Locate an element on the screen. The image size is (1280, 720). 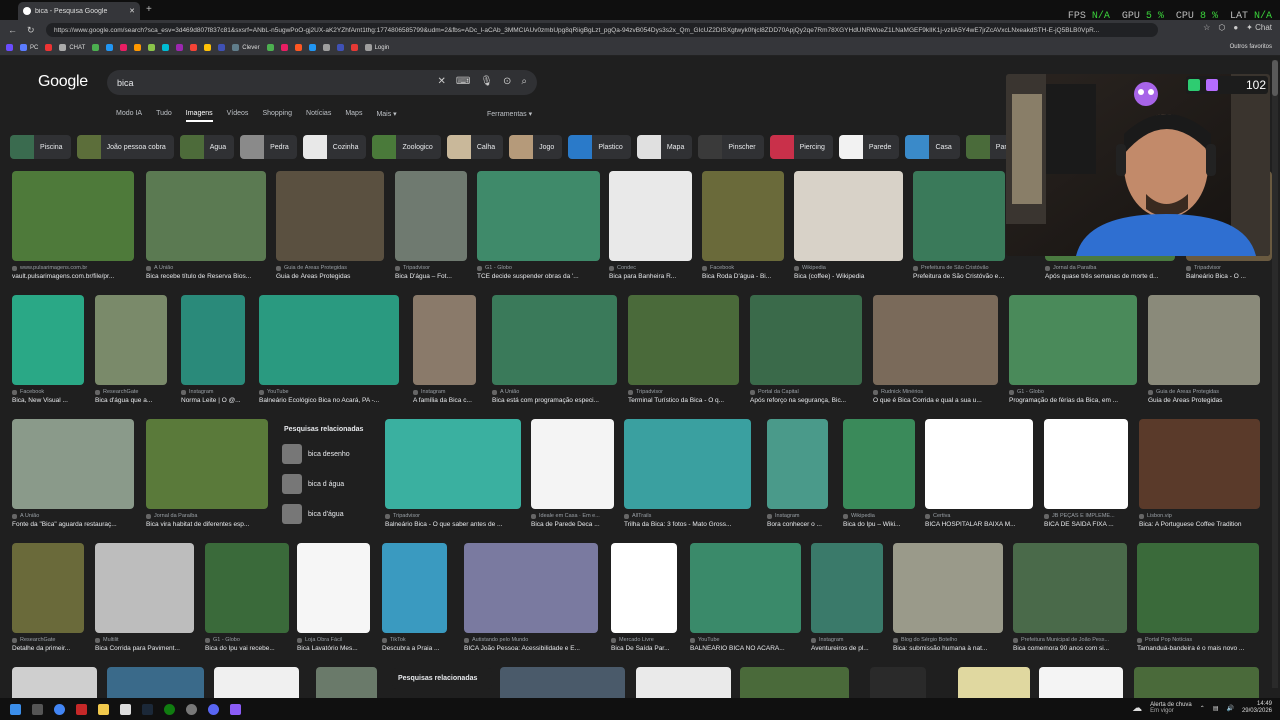
chip-parque: Parque is located at coordinates (985, 147).